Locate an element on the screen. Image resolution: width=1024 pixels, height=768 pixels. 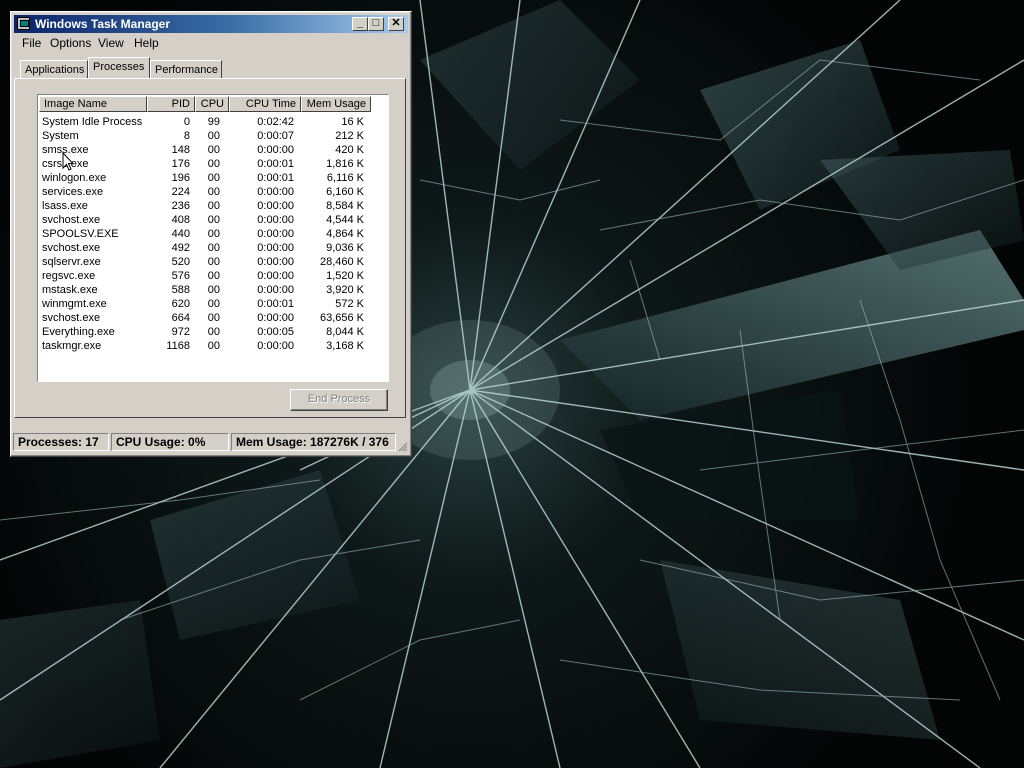
process-row: winmgmt.exe 620 00 0:00:01 572 K is located at coordinates (212, 304).